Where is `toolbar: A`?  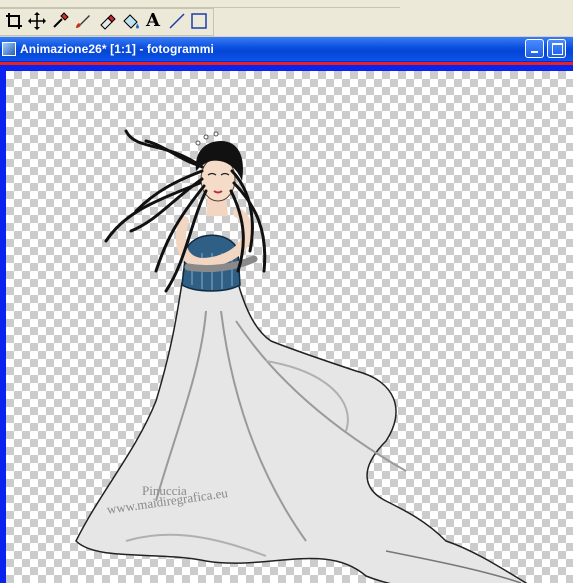 toolbar: A is located at coordinates (286, 18).